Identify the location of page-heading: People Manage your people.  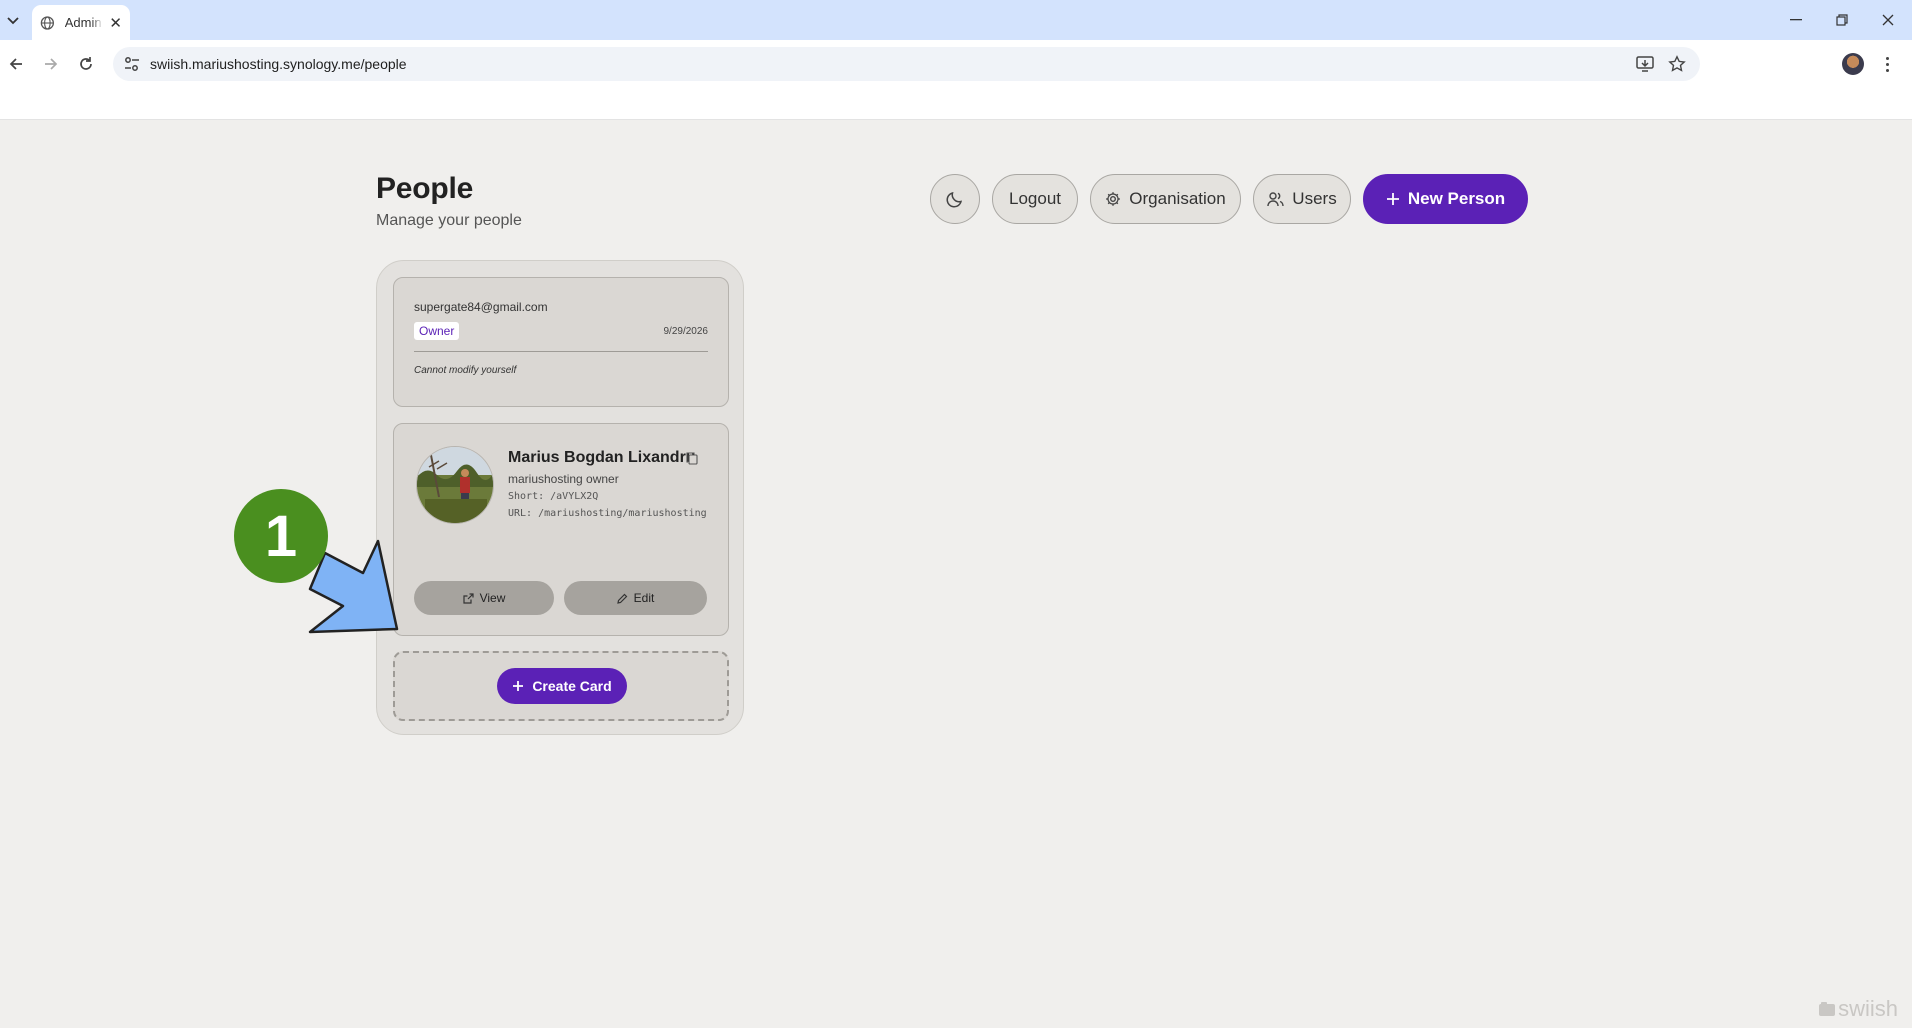
(449, 201).